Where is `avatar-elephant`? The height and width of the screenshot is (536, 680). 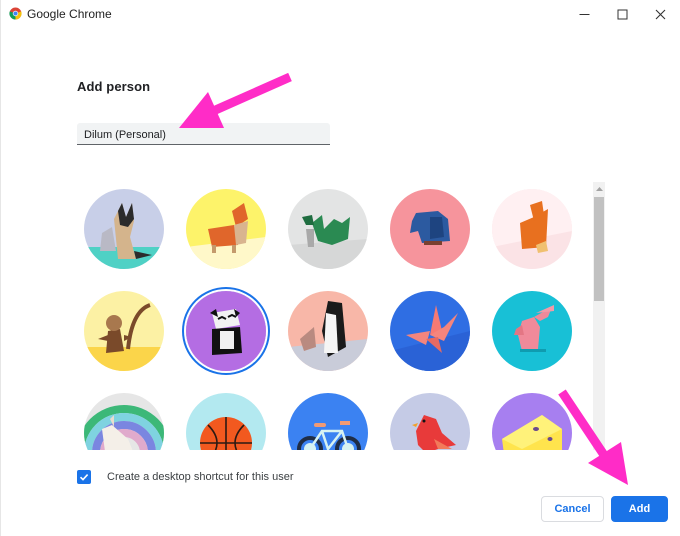
avatar-elephant is located at coordinates (430, 229).